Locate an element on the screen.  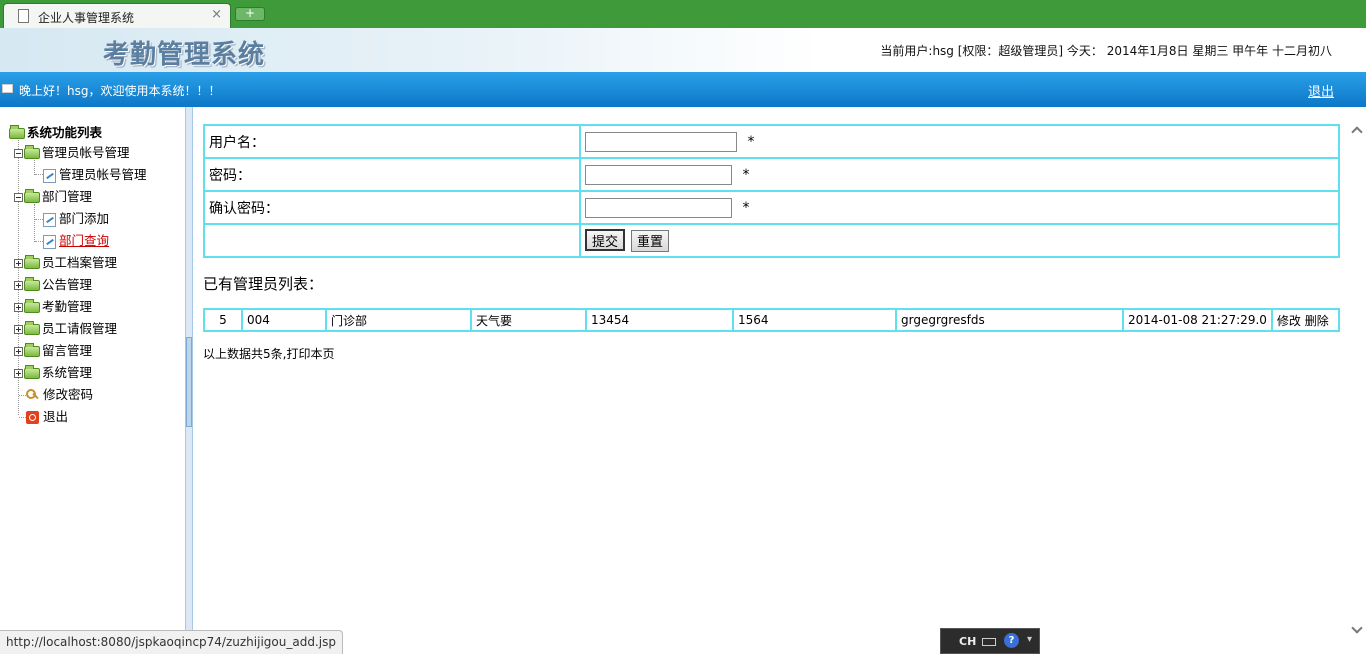
tree-root: 系统功能列表 is located at coordinates (55, 133).